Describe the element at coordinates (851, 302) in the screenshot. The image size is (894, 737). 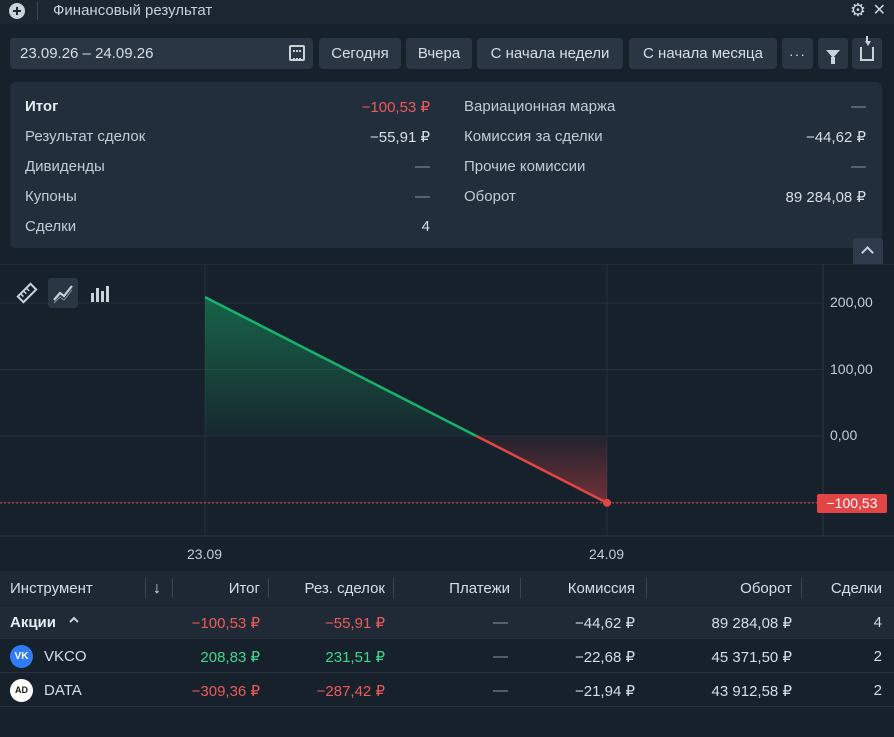
I see `y-tick-label: 200,00` at that location.